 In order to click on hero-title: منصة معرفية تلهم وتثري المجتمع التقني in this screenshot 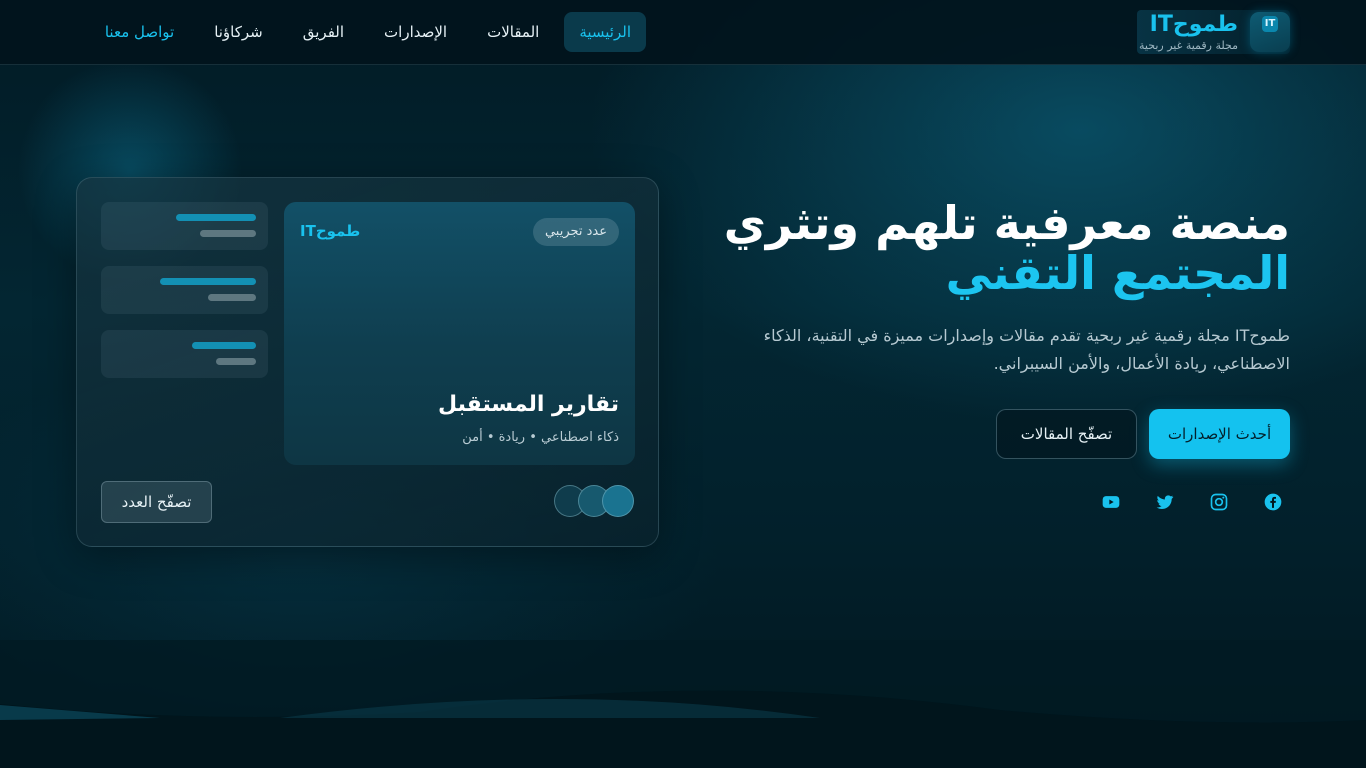, I will do `click(990, 248)`.